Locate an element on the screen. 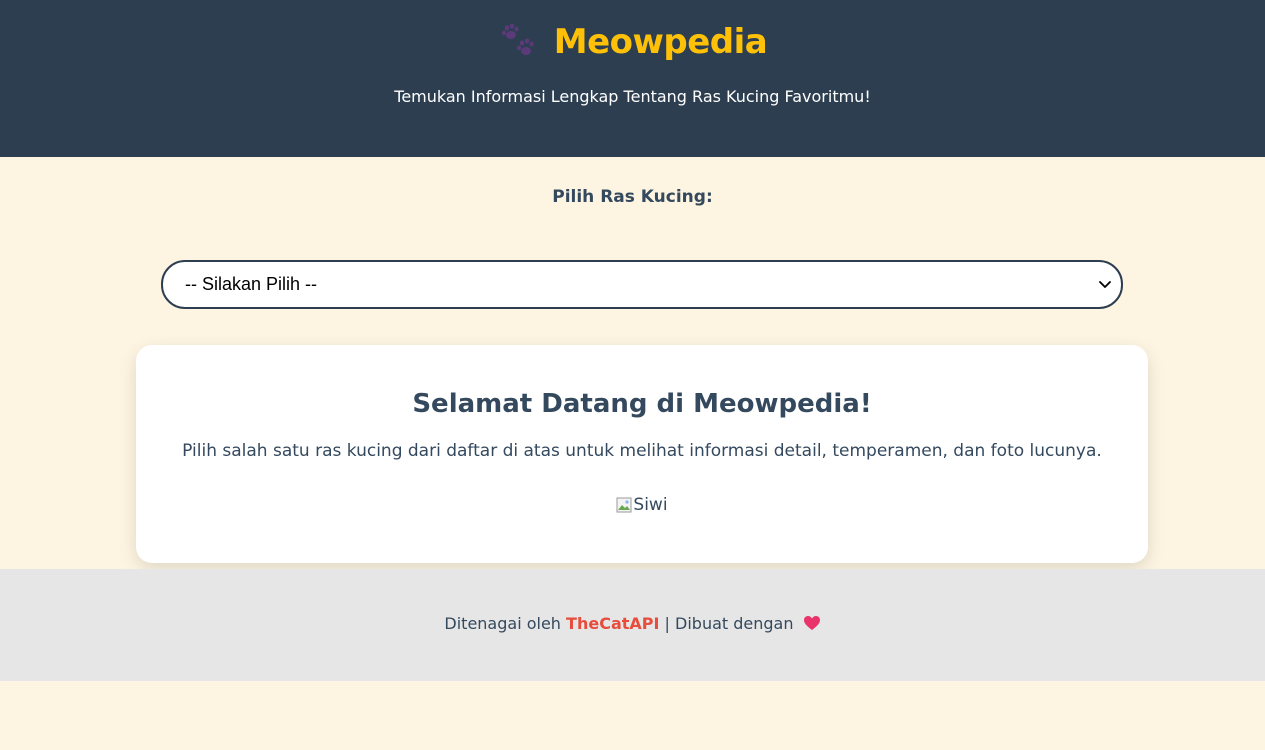 Image resolution: width=1265 pixels, height=750 pixels. footer-prefix: Ditenagai oleh is located at coordinates (502, 623).